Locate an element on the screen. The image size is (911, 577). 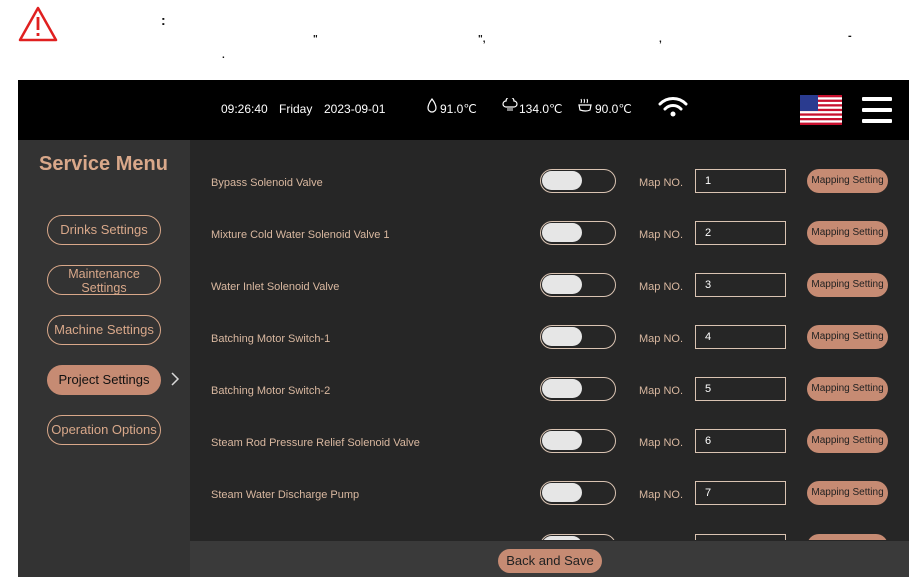
steam-temperature: 134.0℃ is located at coordinates (541, 109).